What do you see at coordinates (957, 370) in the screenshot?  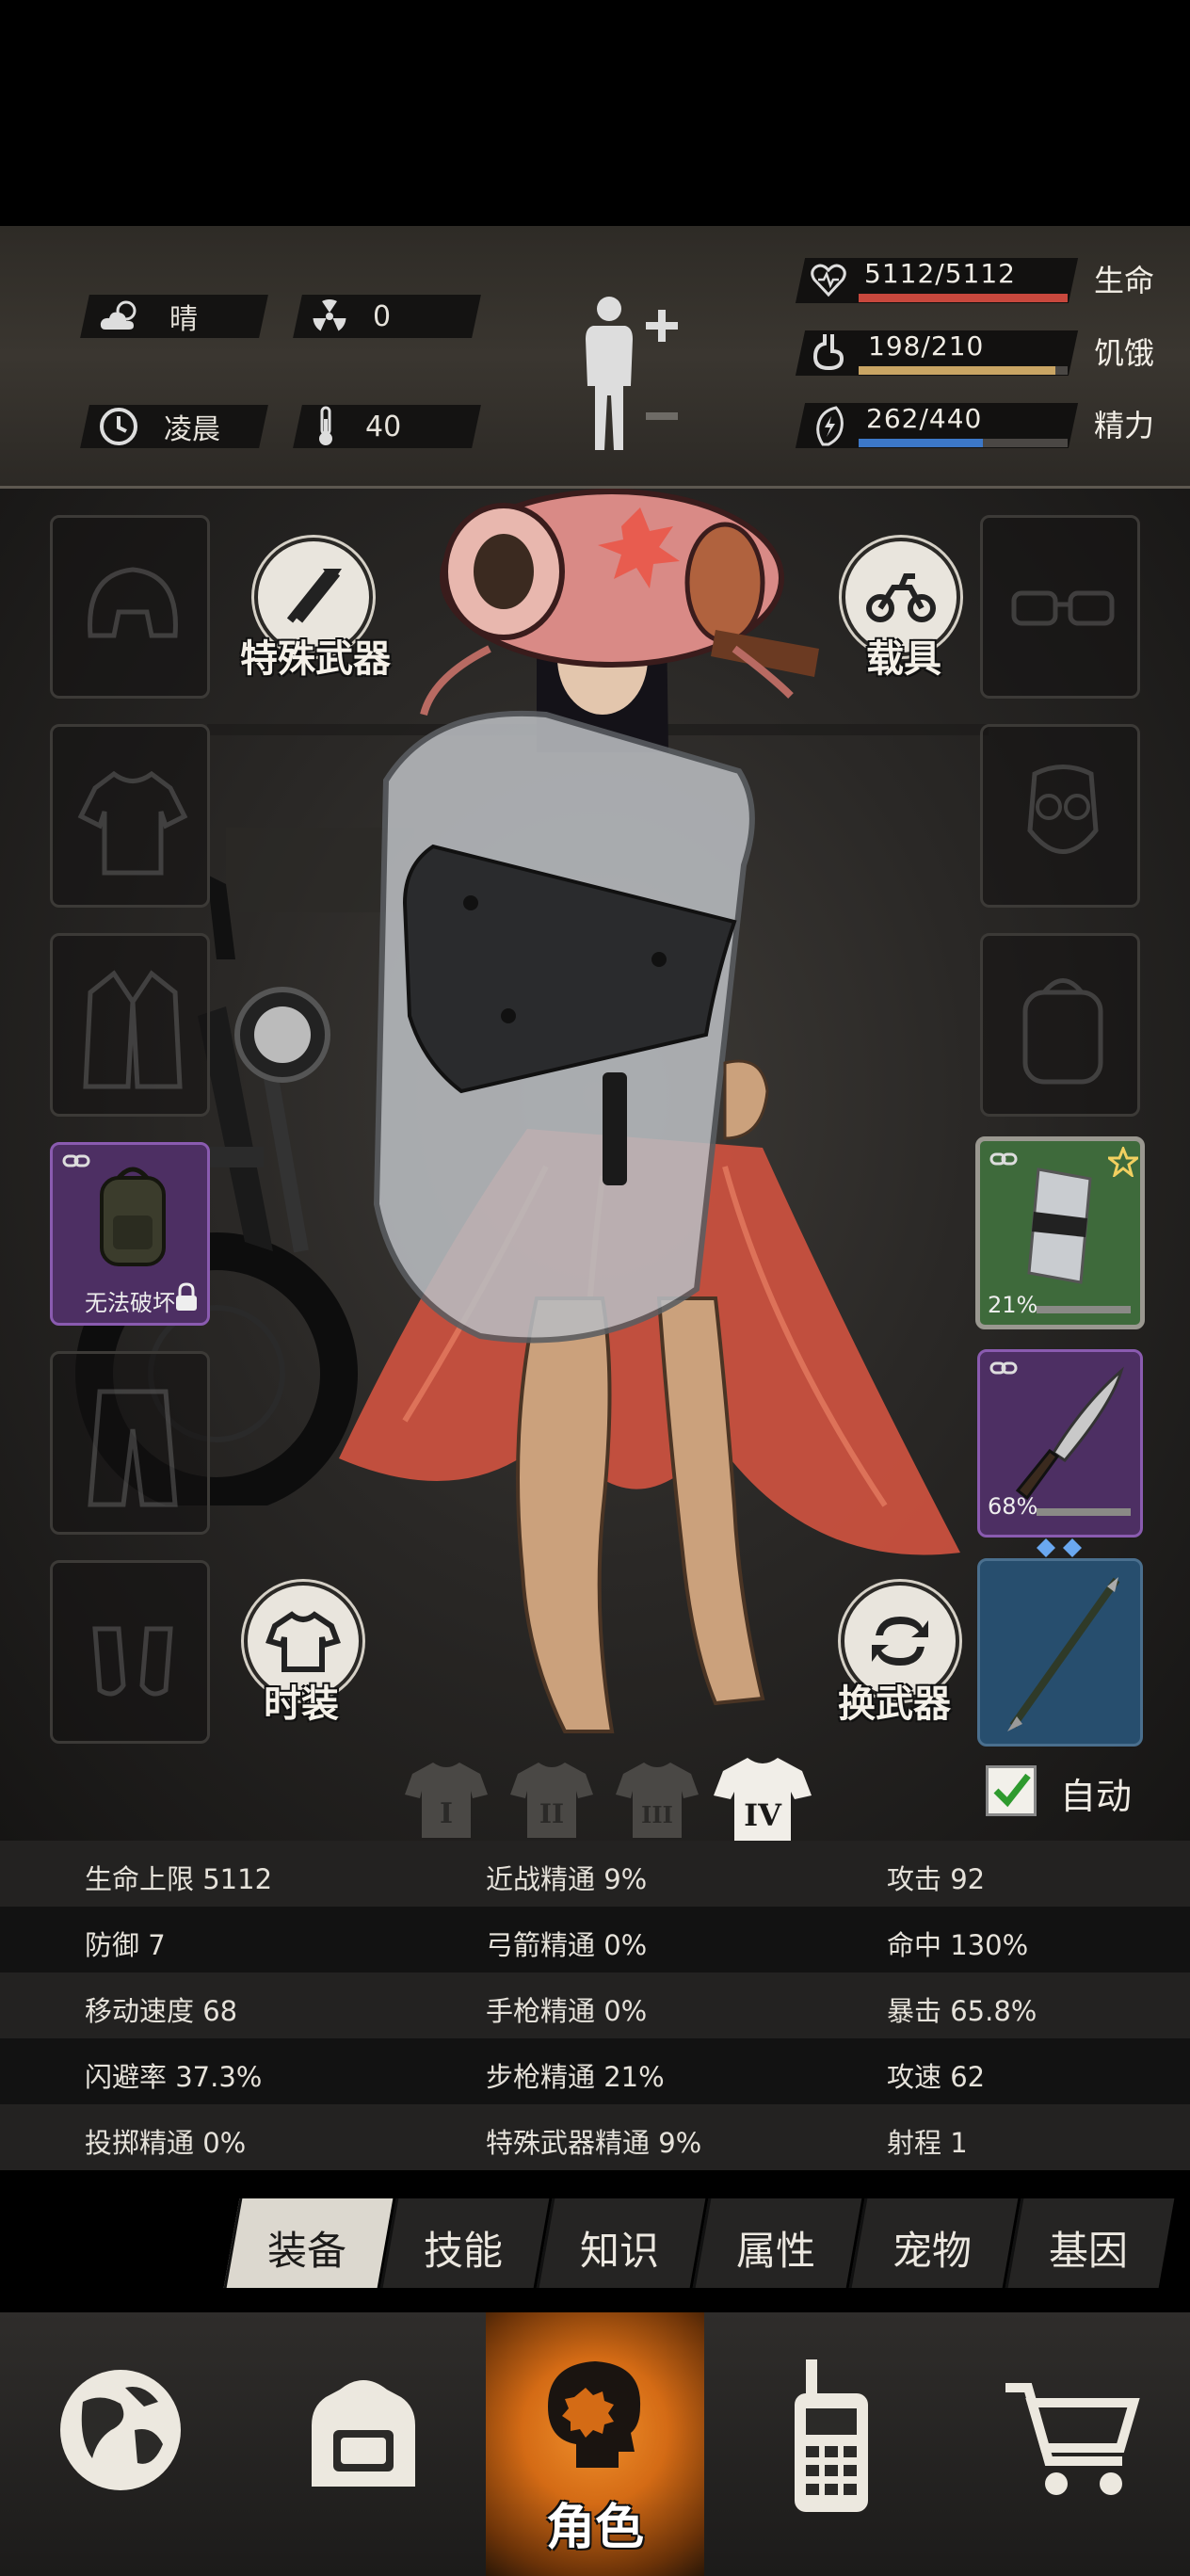 I see `hunger-bar-fill` at bounding box center [957, 370].